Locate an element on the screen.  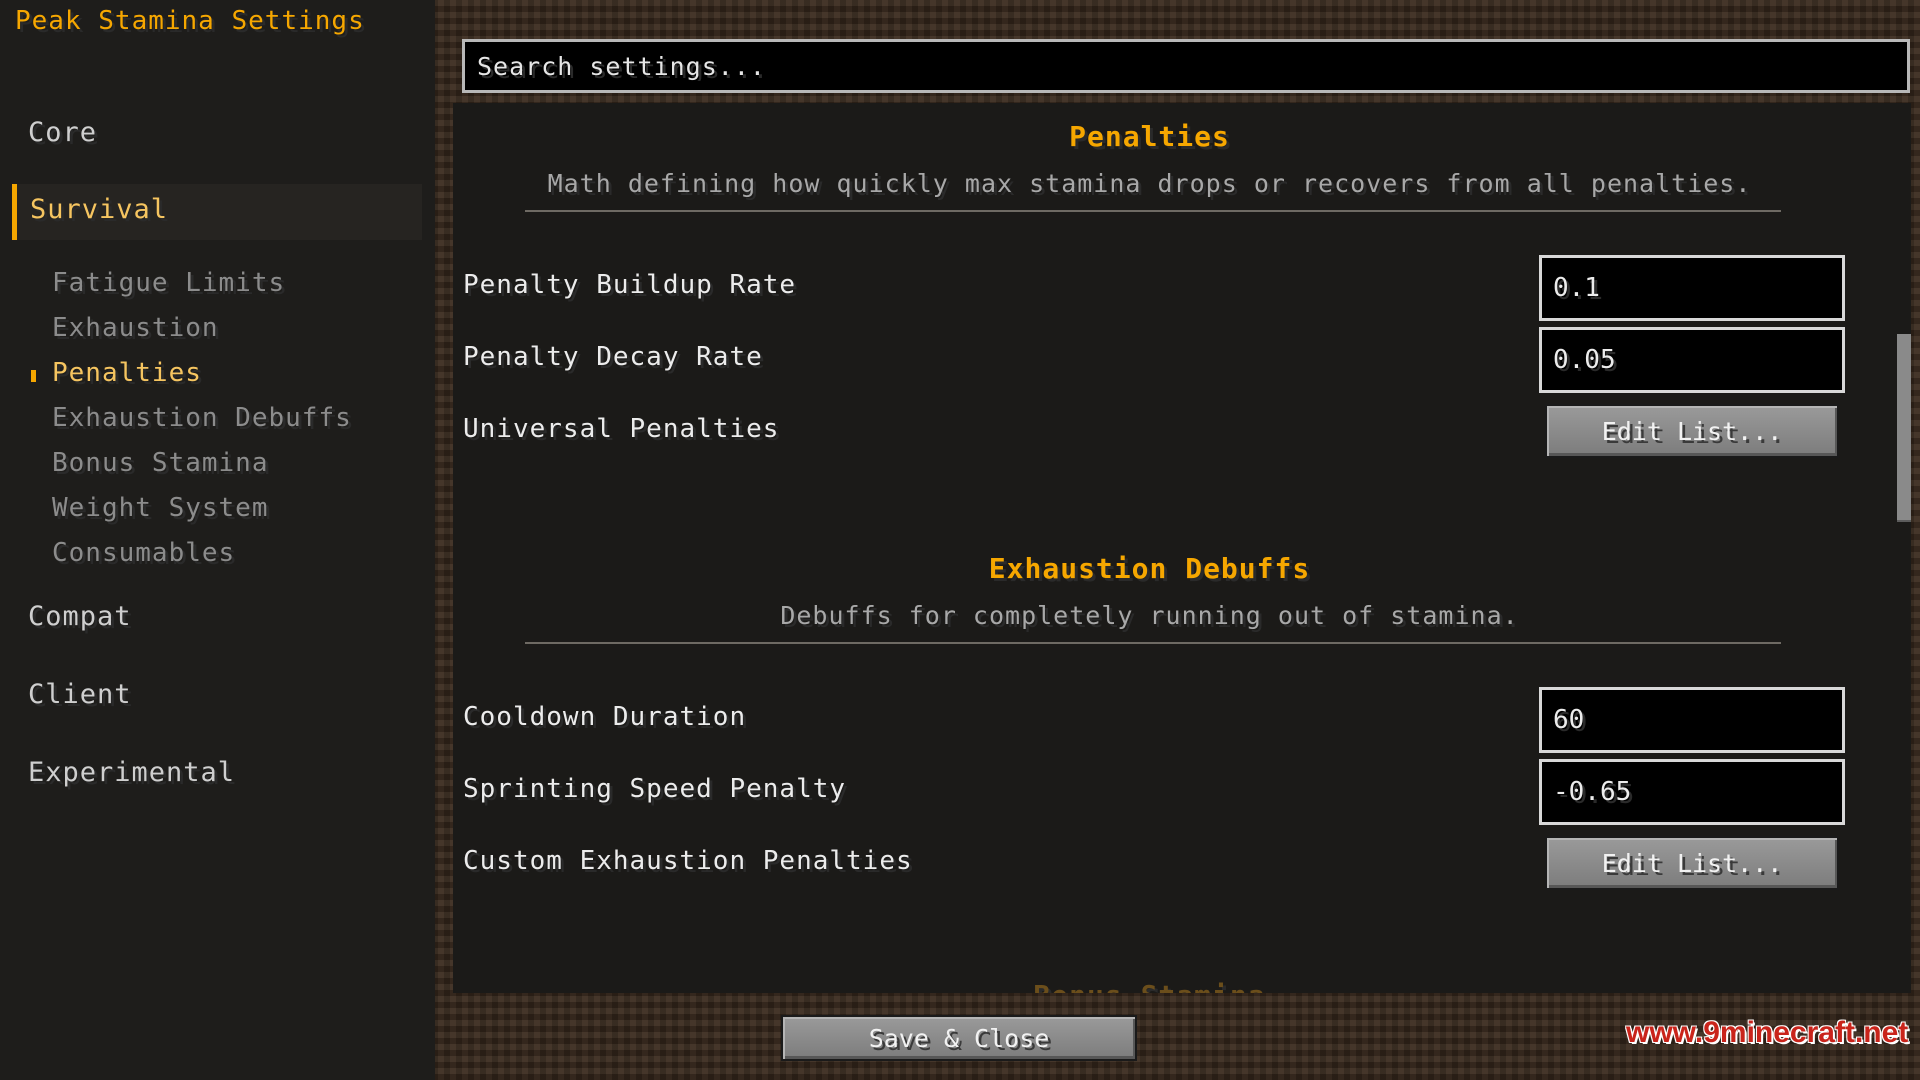
current-subitem-marker is located at coordinates (33, 376).